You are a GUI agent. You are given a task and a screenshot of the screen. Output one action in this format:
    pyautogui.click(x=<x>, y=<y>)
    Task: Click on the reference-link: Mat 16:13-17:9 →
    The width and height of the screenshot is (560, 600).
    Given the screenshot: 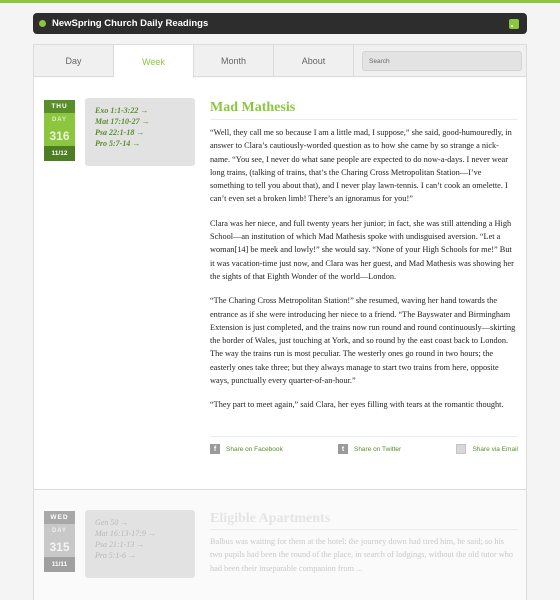 What is the action you would take?
    pyautogui.click(x=145, y=533)
    